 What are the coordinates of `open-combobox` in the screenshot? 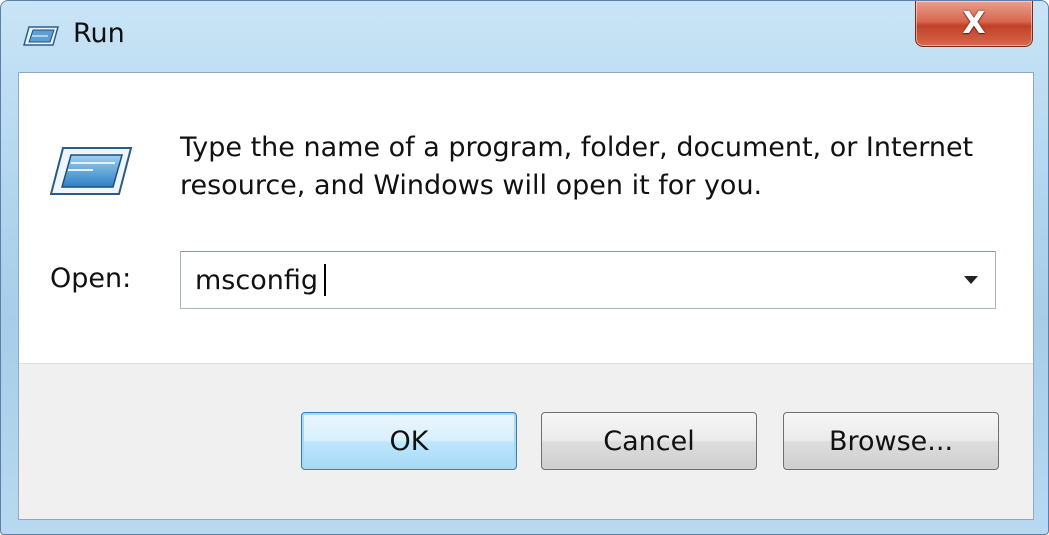 It's located at (588, 280).